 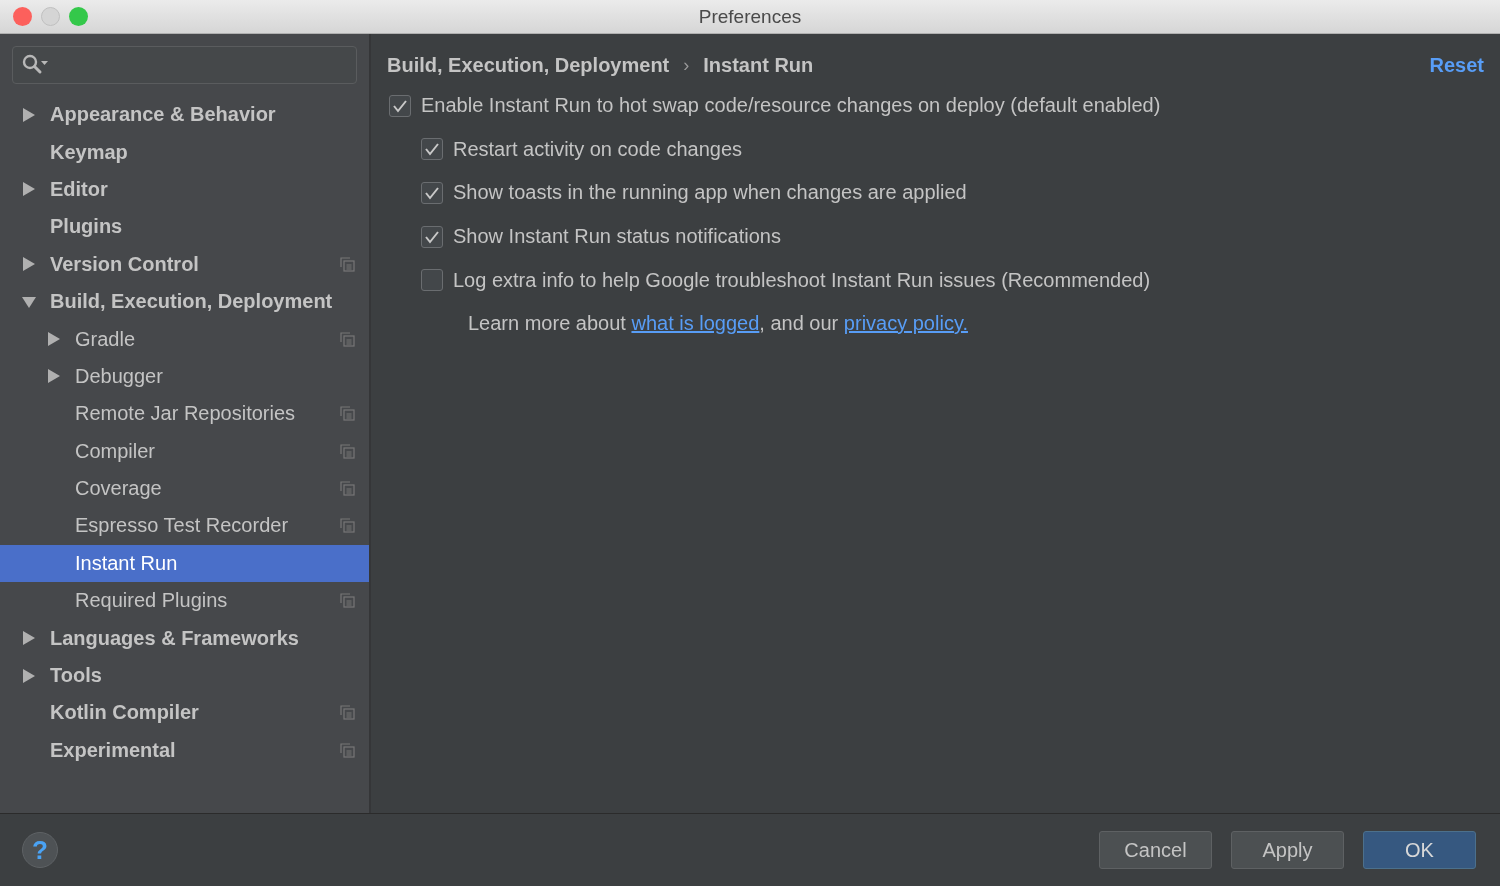 What do you see at coordinates (802, 280) in the screenshot?
I see `checkbox-label: Log extra info to help Google troubleshoot Instant Run issues (Recommended)` at bounding box center [802, 280].